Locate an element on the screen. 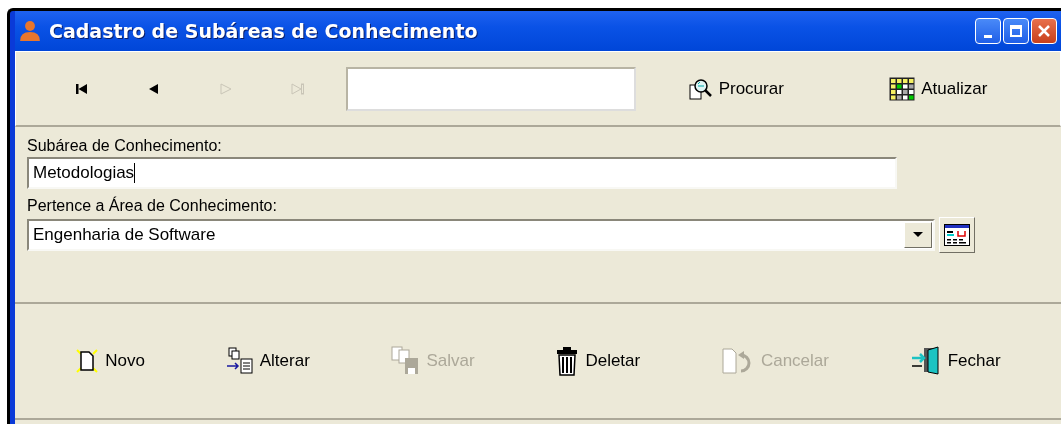 This screenshot has width=1061, height=424. maximize-button is located at coordinates (1016, 31).